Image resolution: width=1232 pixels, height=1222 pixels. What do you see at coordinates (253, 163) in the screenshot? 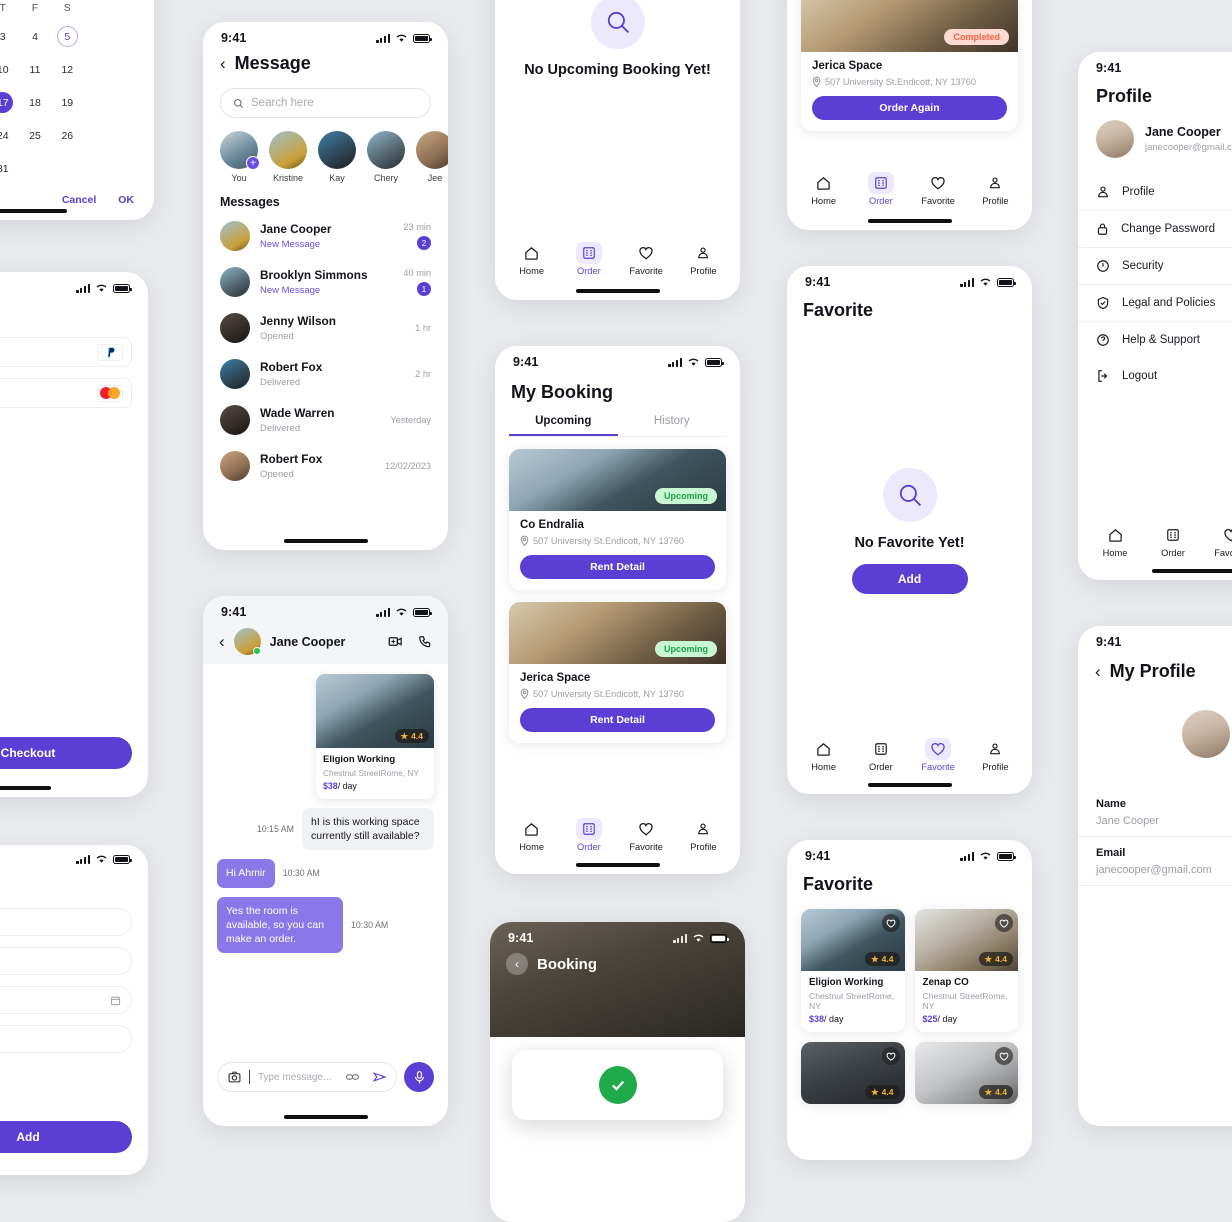
I see `add-story-icon: +` at bounding box center [253, 163].